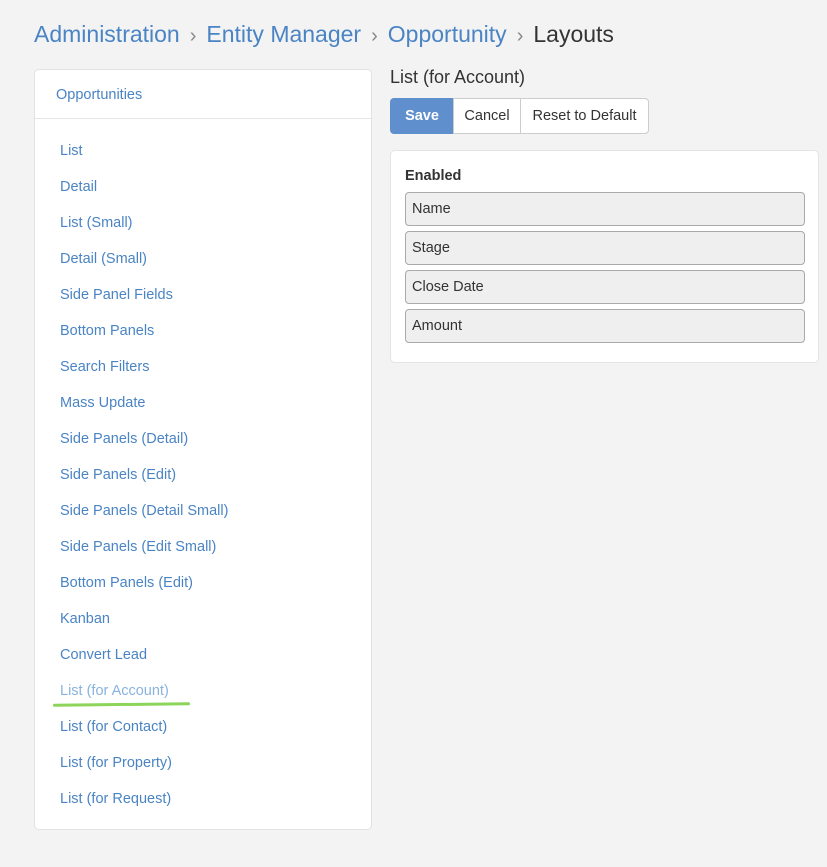 The width and height of the screenshot is (827, 867). I want to click on enabled-field-item: Name, so click(605, 209).